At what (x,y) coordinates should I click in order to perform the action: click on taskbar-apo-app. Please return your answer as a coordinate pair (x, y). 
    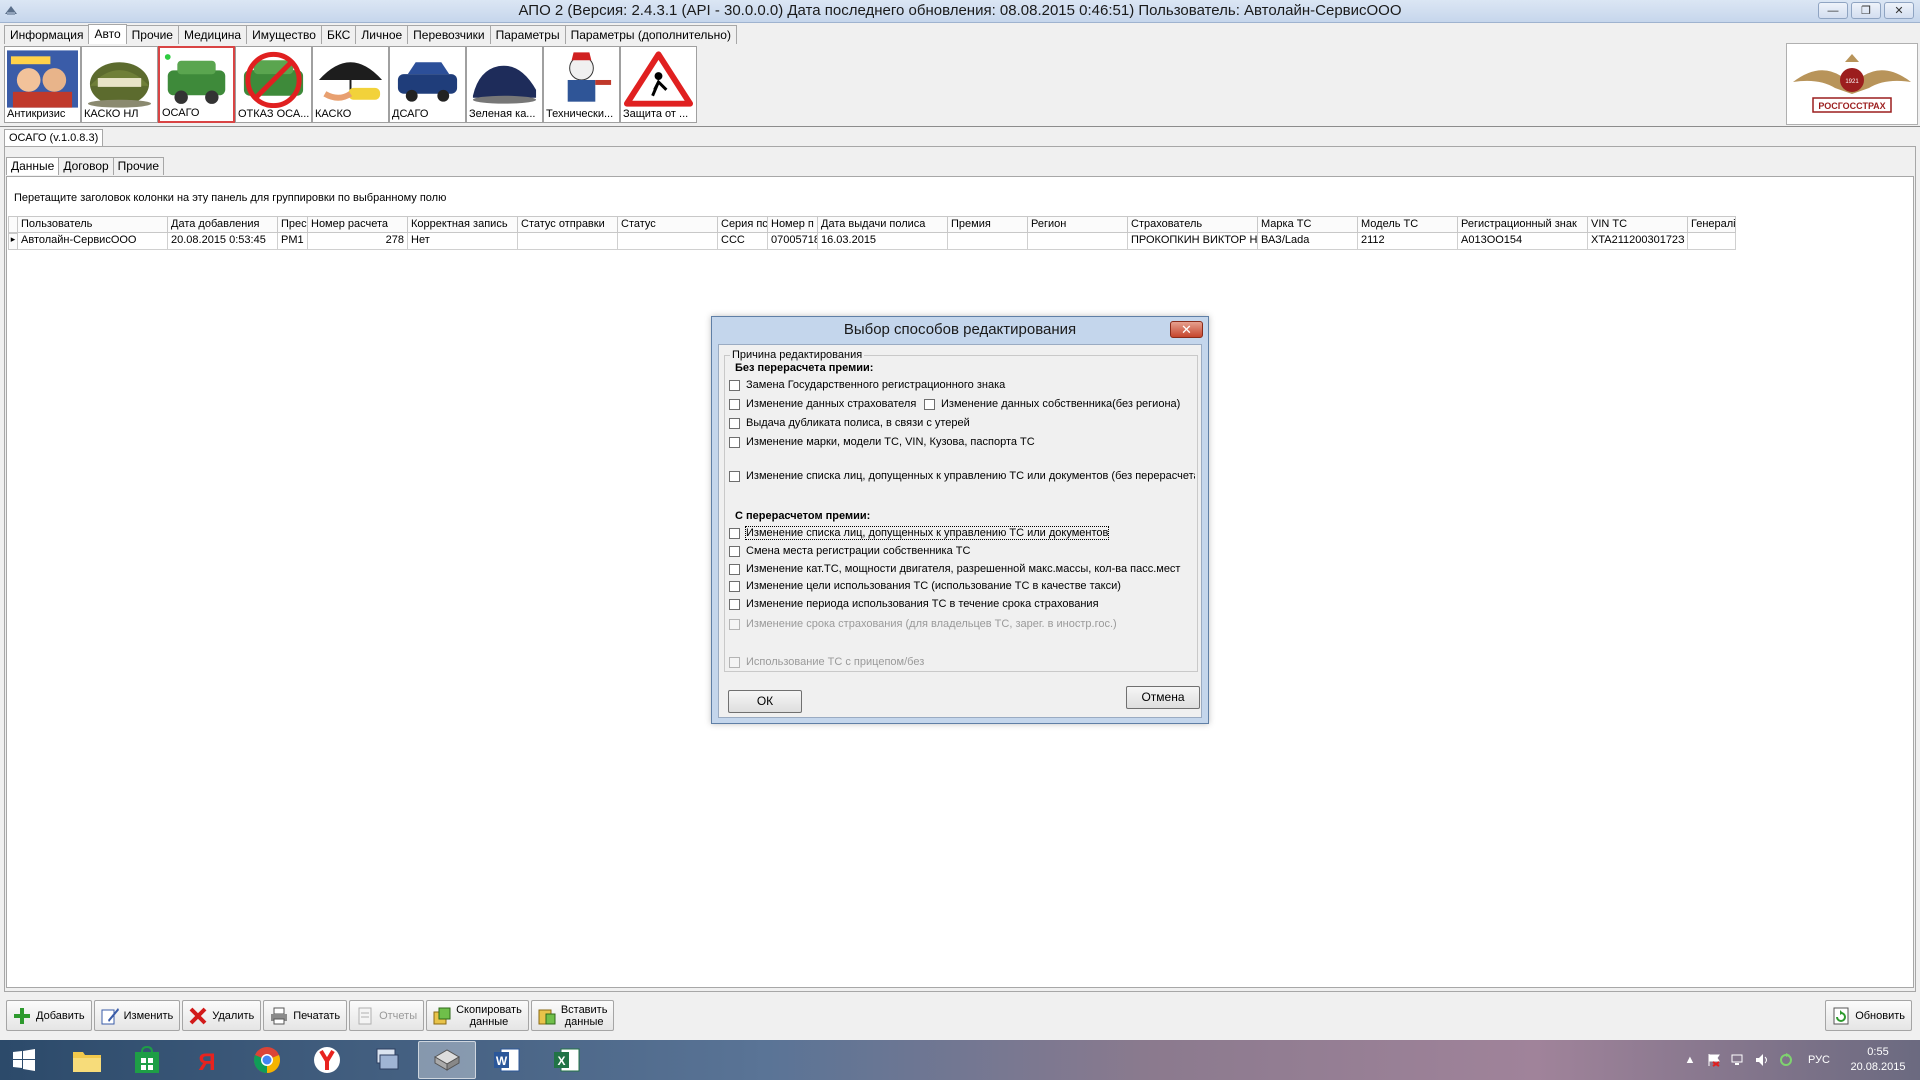
    Looking at the image, I should click on (447, 1060).